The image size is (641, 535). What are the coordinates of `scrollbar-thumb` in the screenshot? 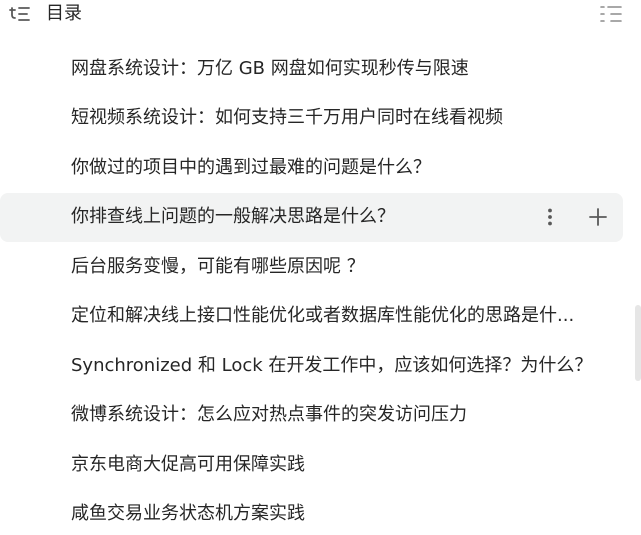 It's located at (638, 343).